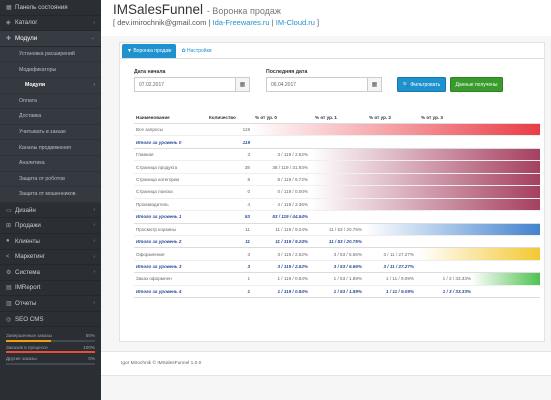 The width and height of the screenshot is (551, 400). Describe the element at coordinates (27, 272) in the screenshot. I see `sidebar-item-label: Система` at that location.